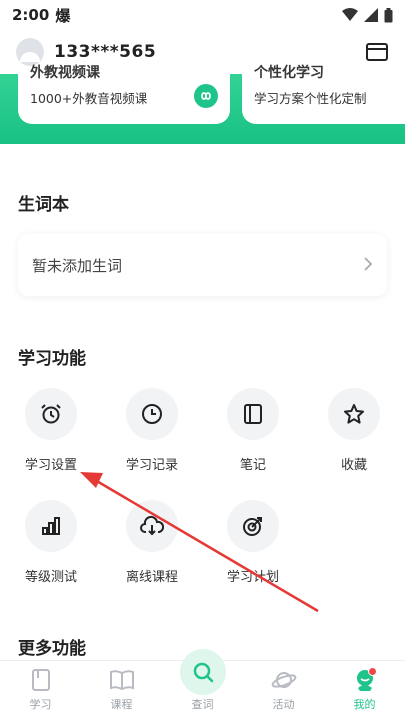 This screenshot has width=405, height=720. Describe the element at coordinates (202, 15) in the screenshot. I see `status-bar: 2:00 爆` at that location.